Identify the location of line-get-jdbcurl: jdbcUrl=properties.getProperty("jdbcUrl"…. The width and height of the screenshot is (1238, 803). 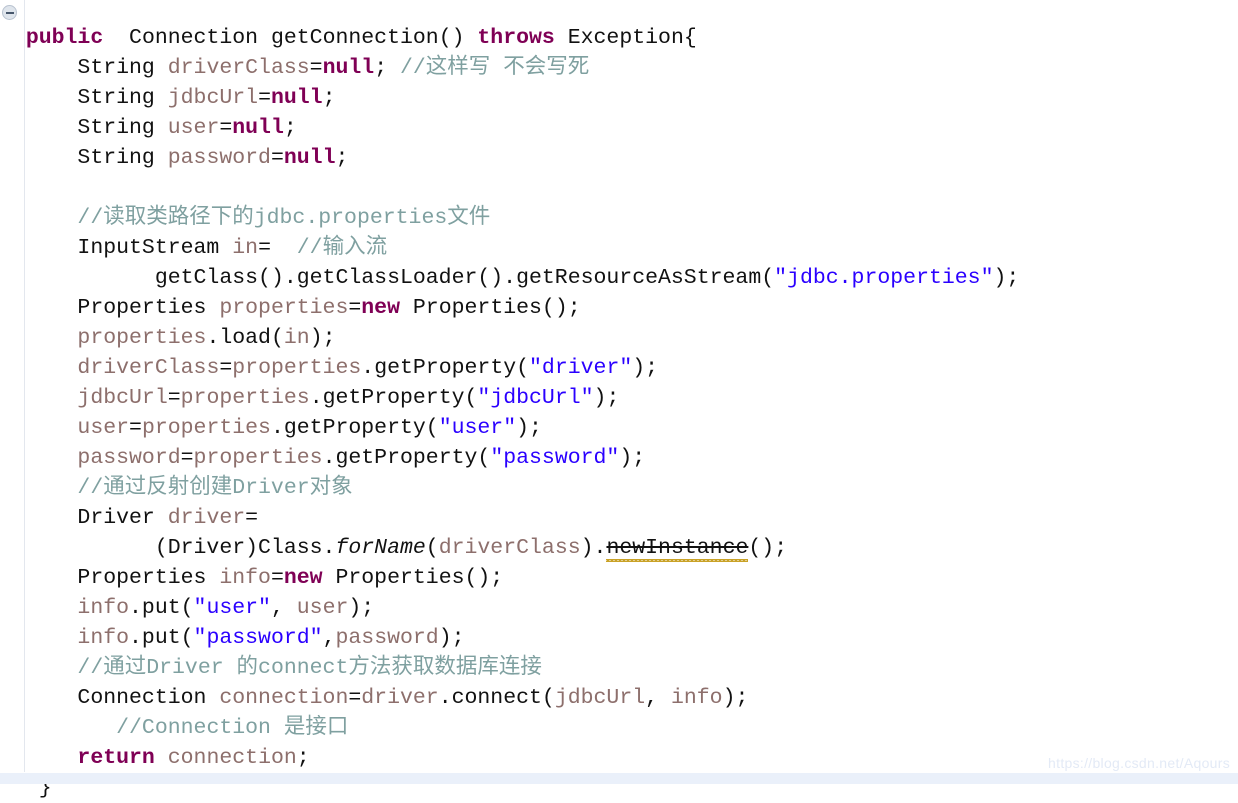
(619, 398).